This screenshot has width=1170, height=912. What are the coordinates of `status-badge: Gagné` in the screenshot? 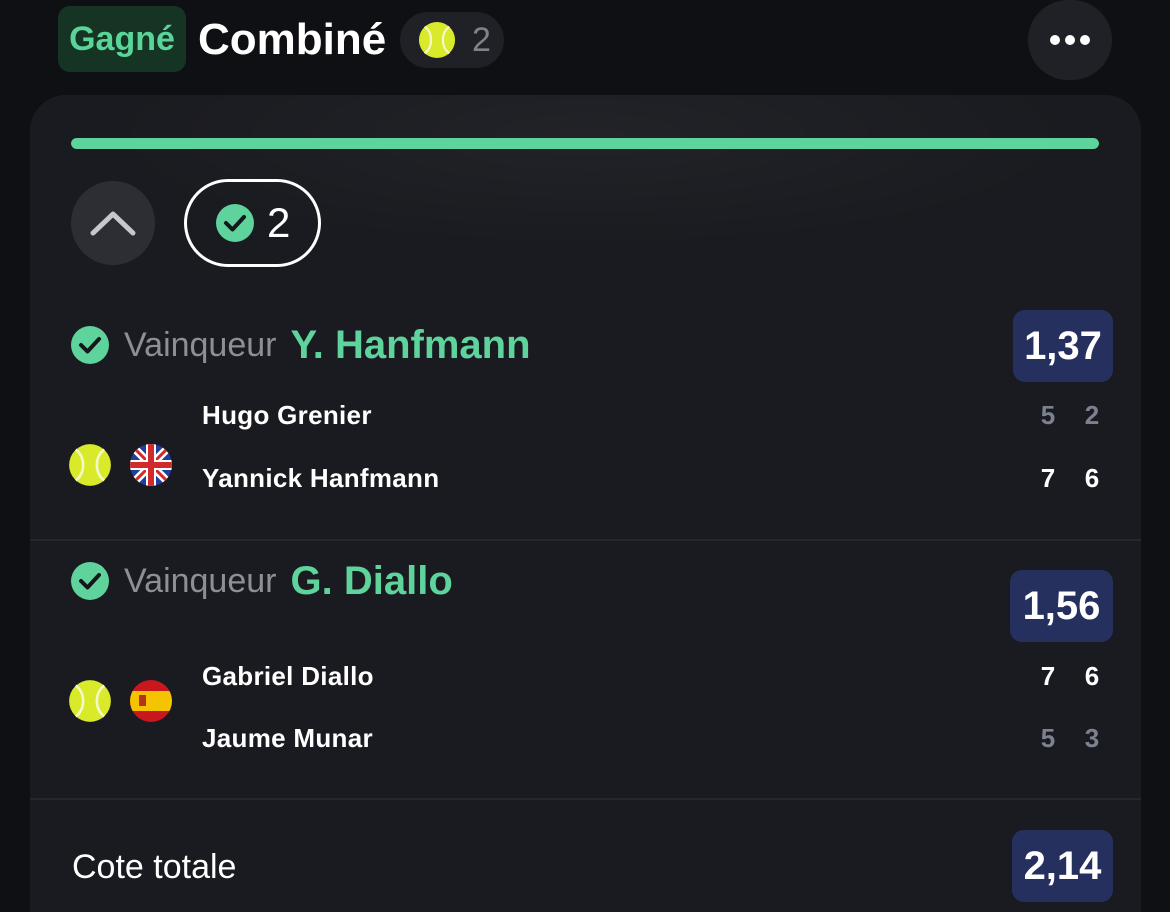 It's located at (122, 39).